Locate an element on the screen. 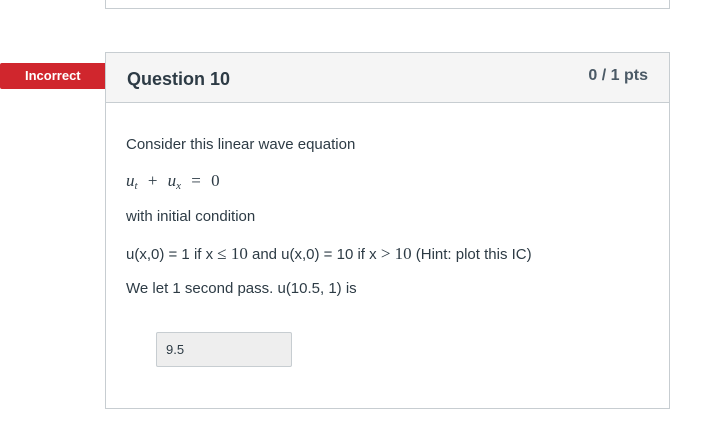  equation-rhs: 0 is located at coordinates (215, 180).